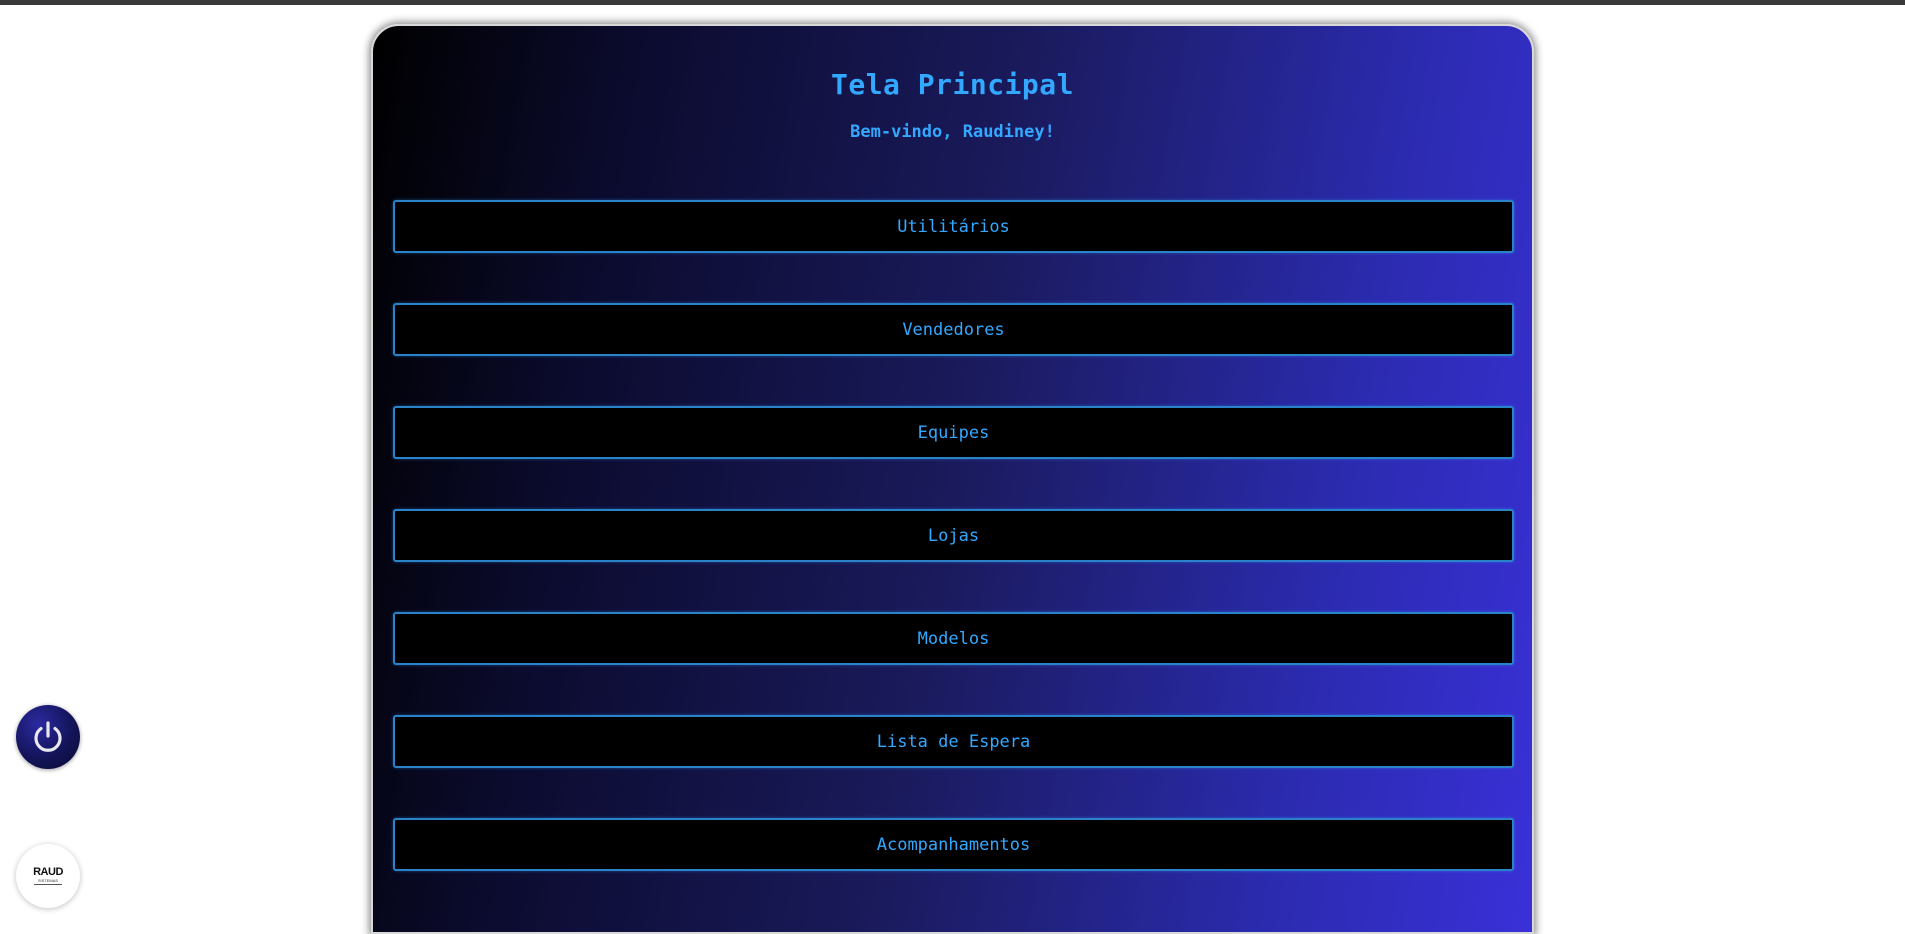 This screenshot has height=934, width=1905. I want to click on lojas-button: Lojas, so click(953, 535).